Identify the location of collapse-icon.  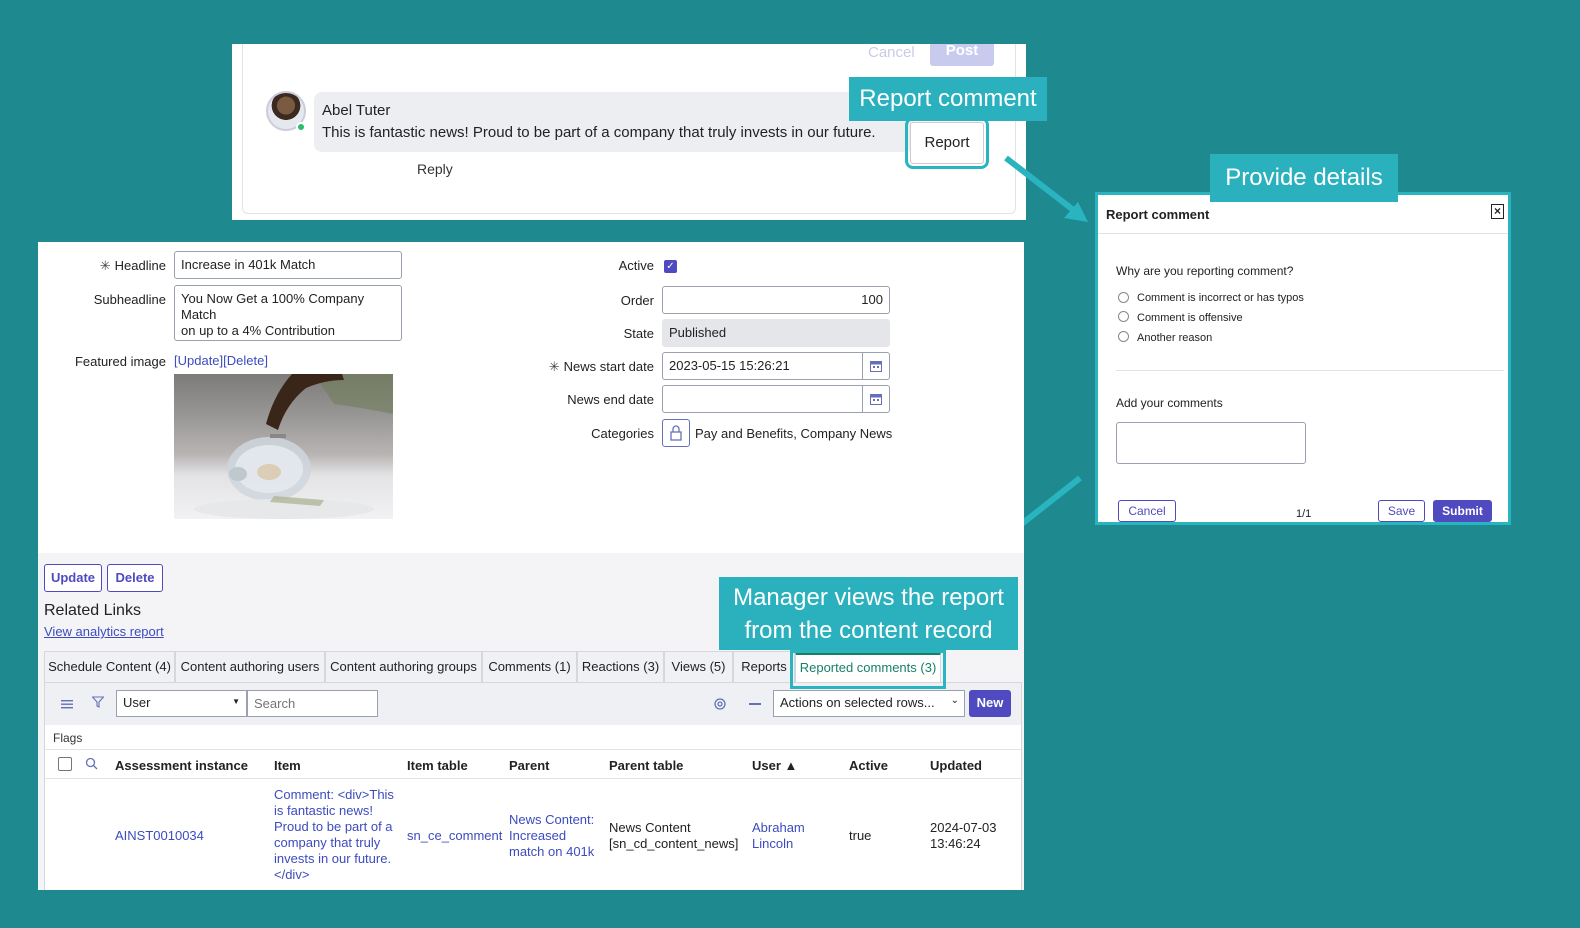
(755, 704).